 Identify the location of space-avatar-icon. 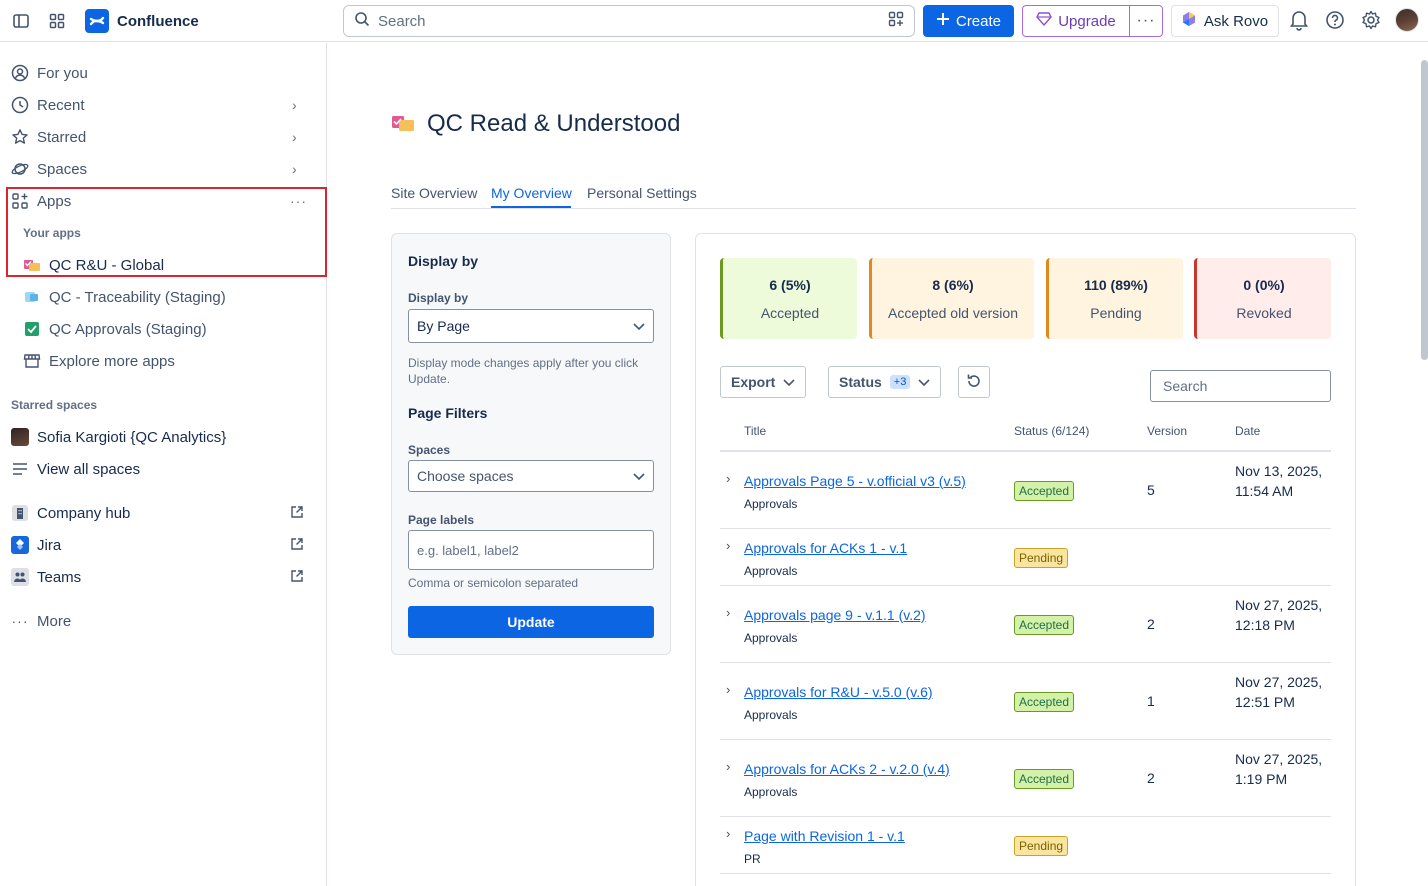
(20, 437).